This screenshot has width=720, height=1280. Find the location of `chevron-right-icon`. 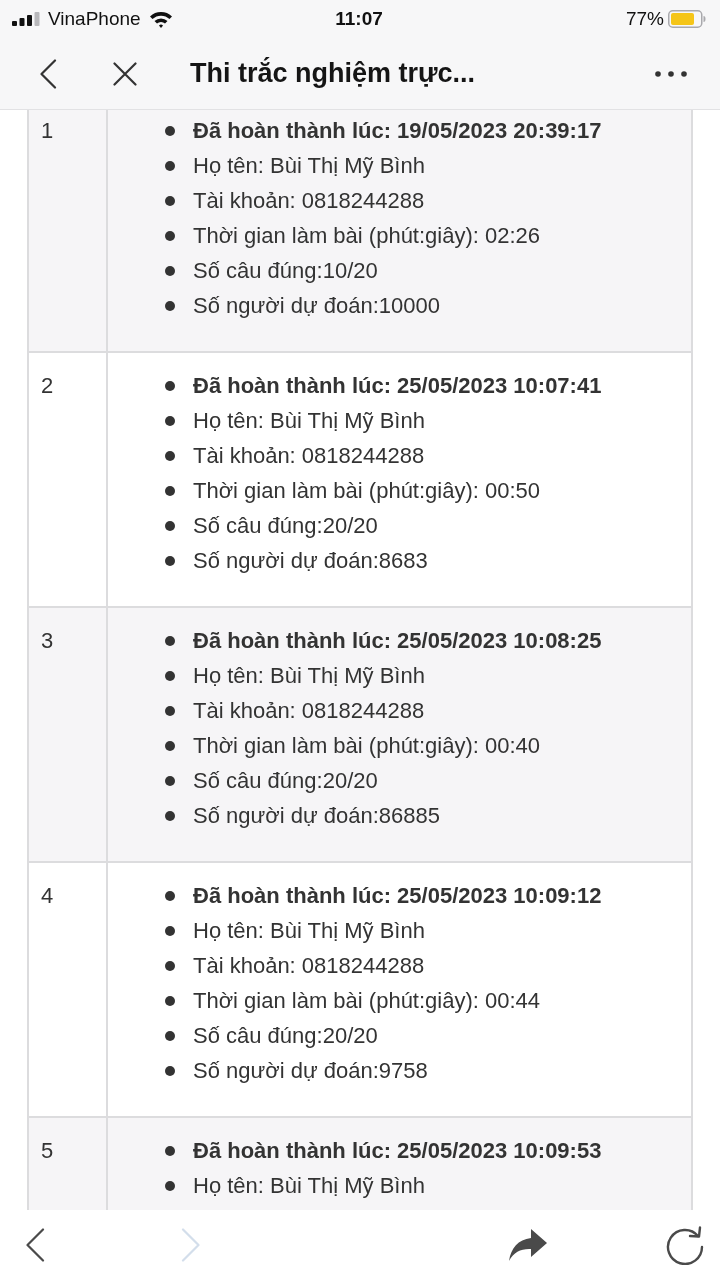

chevron-right-icon is located at coordinates (191, 1245).